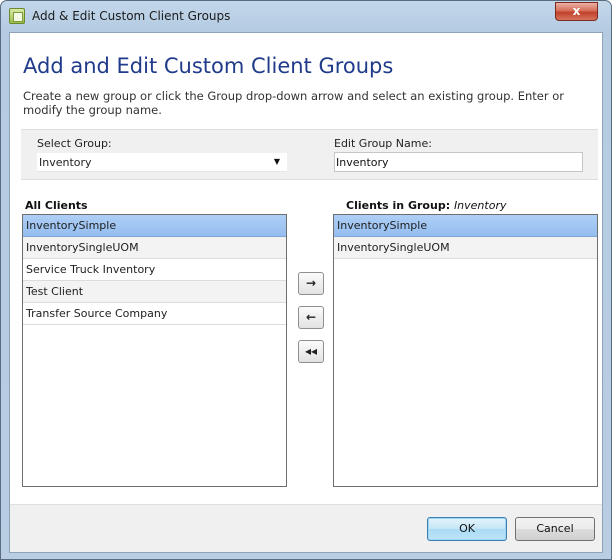 This screenshot has width=612, height=560. Describe the element at coordinates (154, 314) in the screenshot. I see `list-item: Transfer Source Company` at that location.